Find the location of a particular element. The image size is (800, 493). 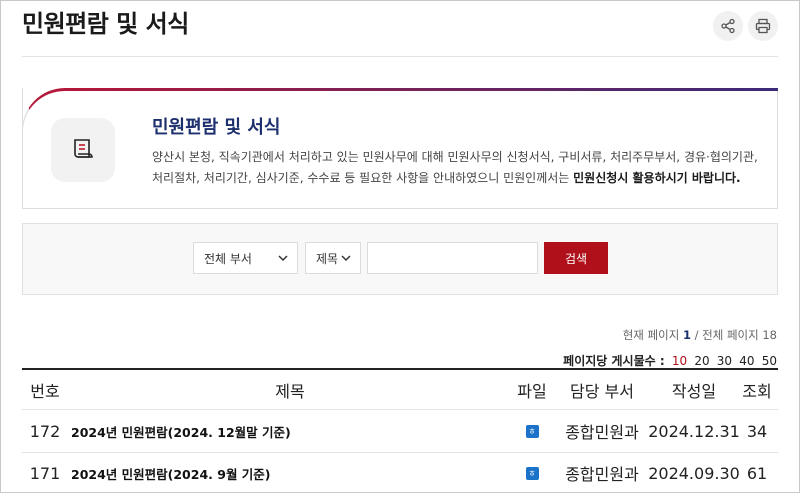

page-title: 민원편람 및 서식 is located at coordinates (105, 24).